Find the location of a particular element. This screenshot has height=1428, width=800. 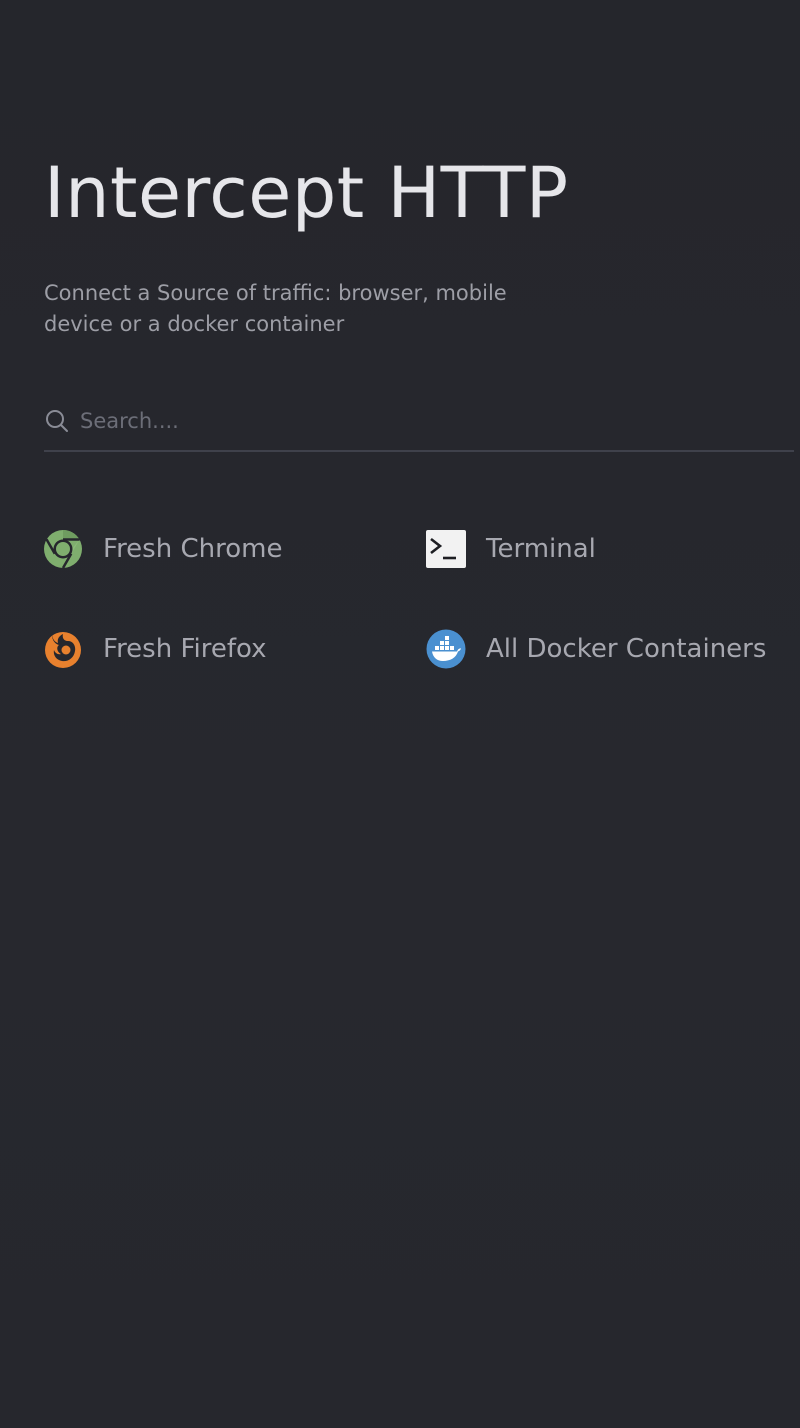

chrome-icon is located at coordinates (63, 549).